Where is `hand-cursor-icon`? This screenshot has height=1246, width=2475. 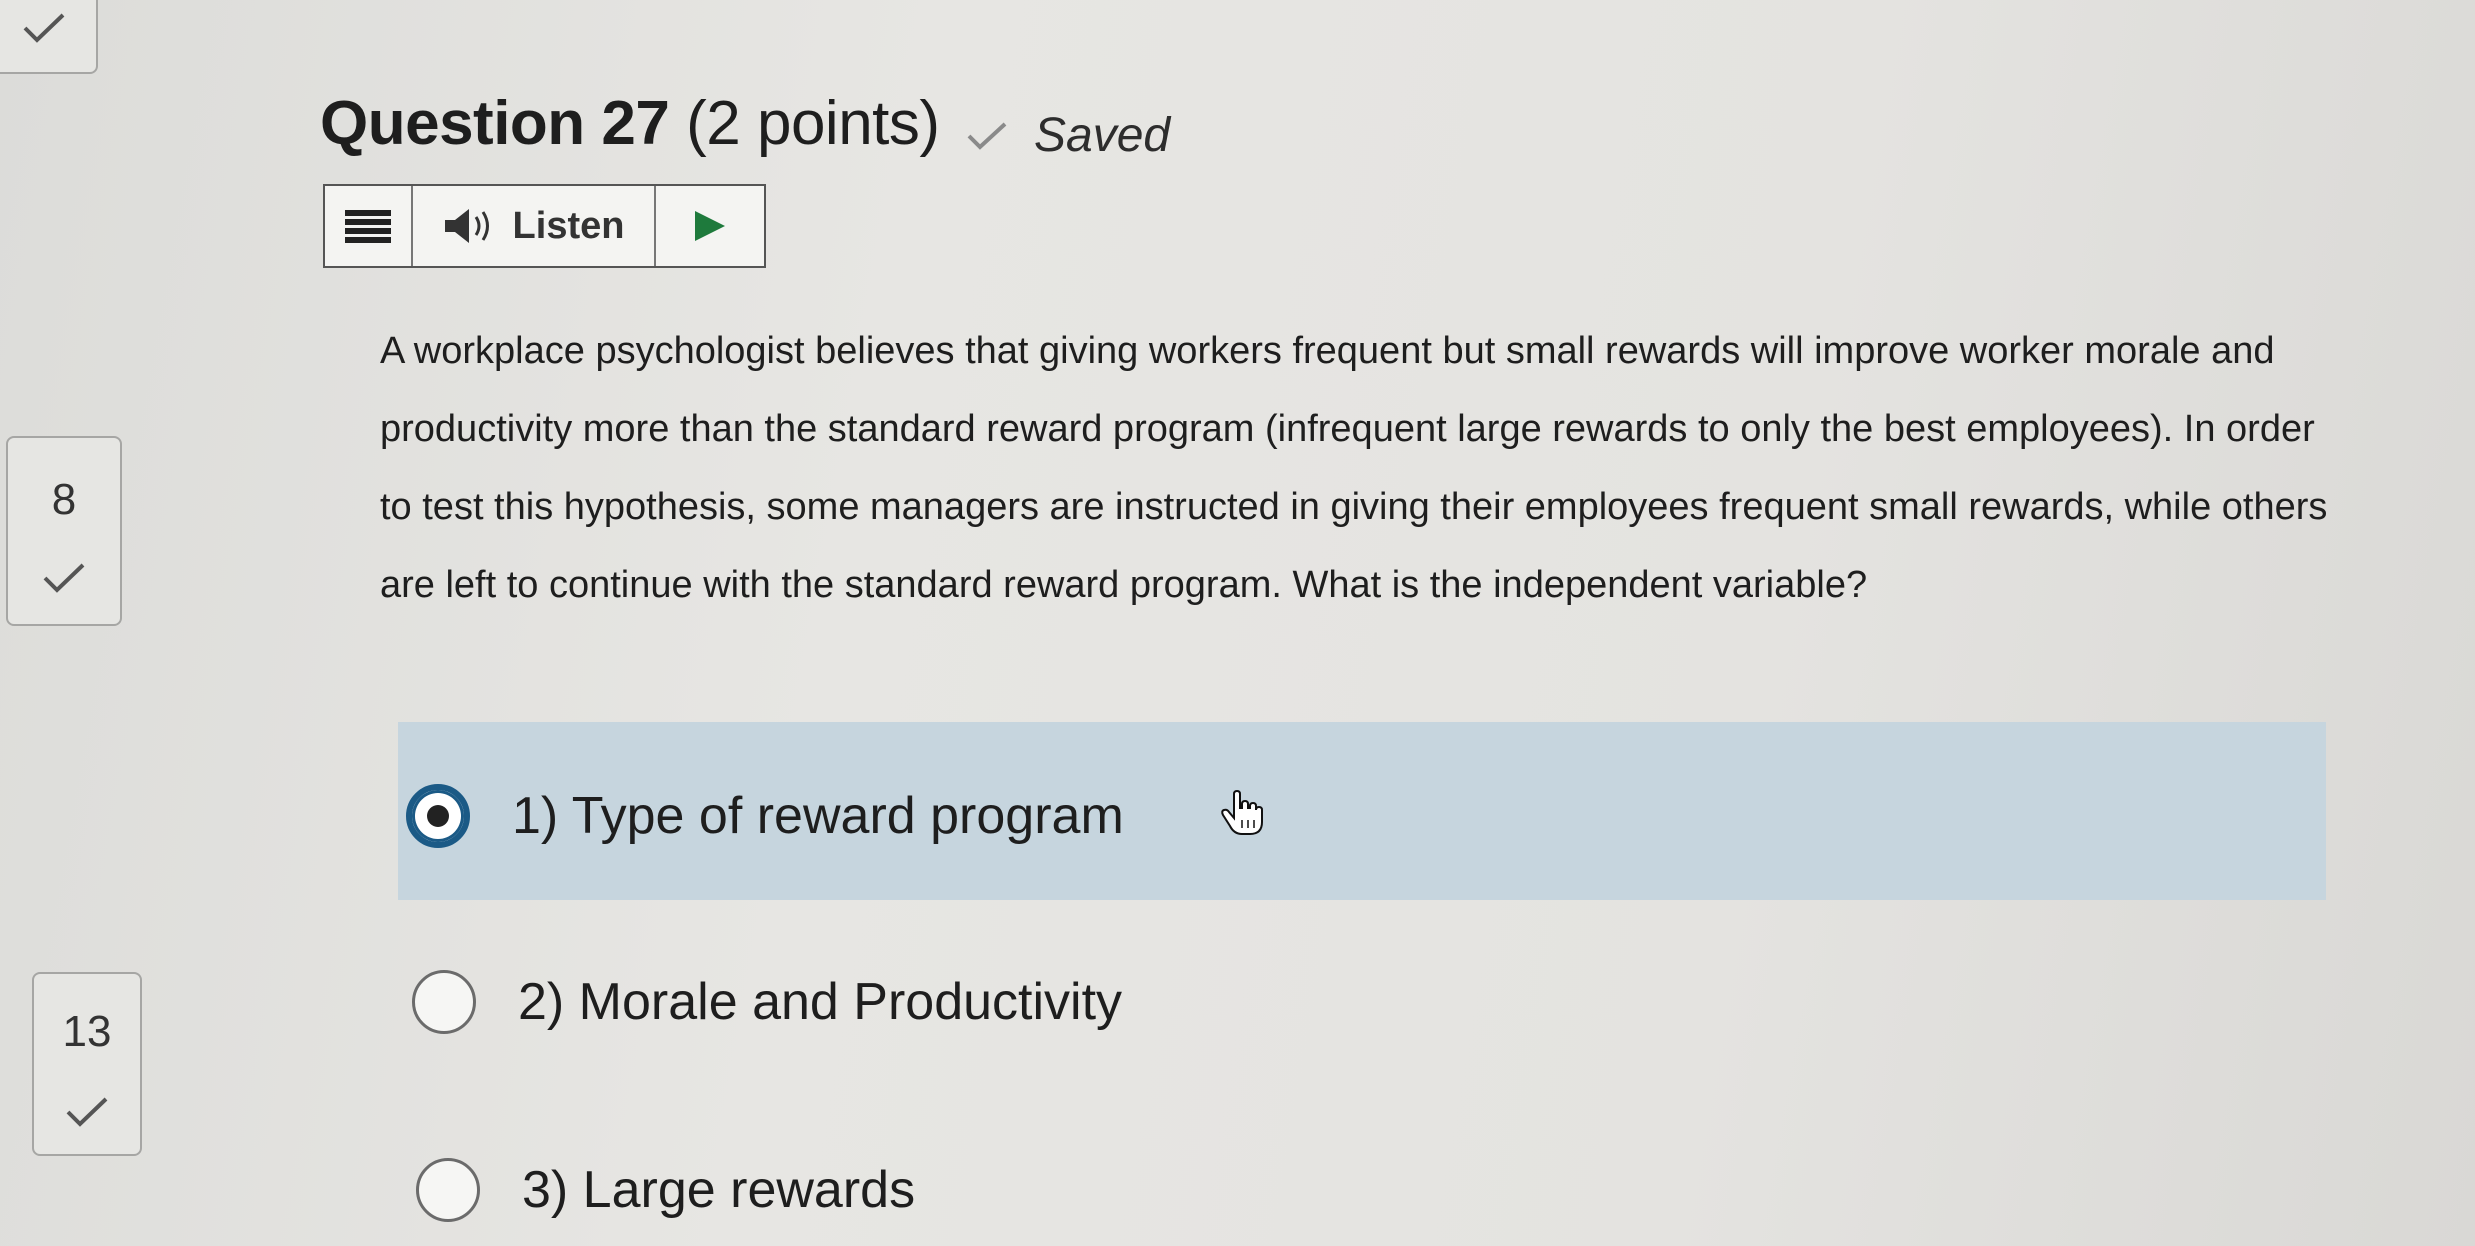 hand-cursor-icon is located at coordinates (1242, 812).